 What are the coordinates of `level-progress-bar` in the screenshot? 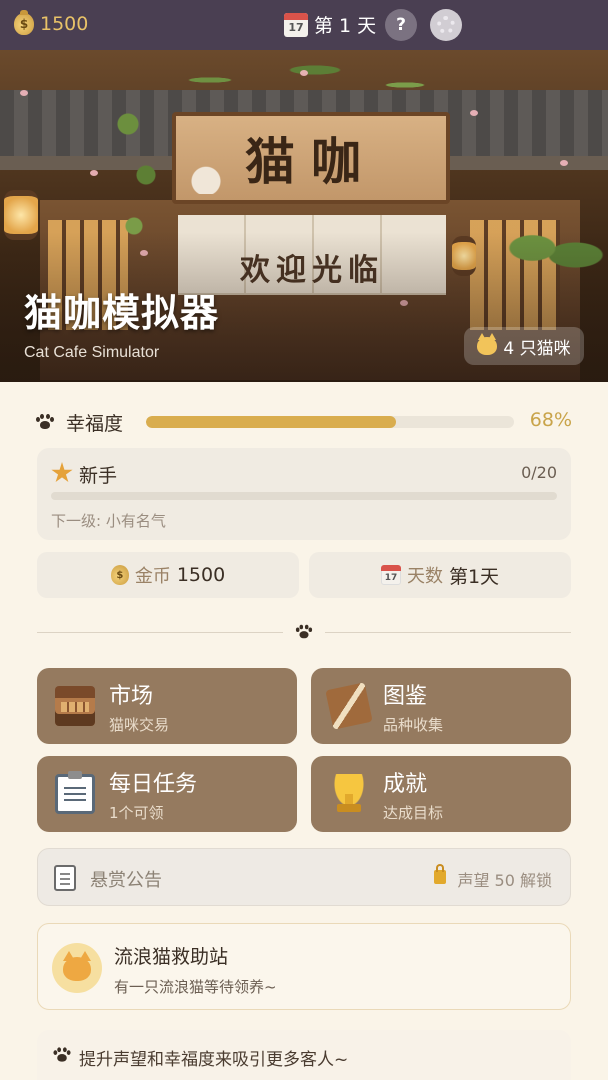 It's located at (304, 496).